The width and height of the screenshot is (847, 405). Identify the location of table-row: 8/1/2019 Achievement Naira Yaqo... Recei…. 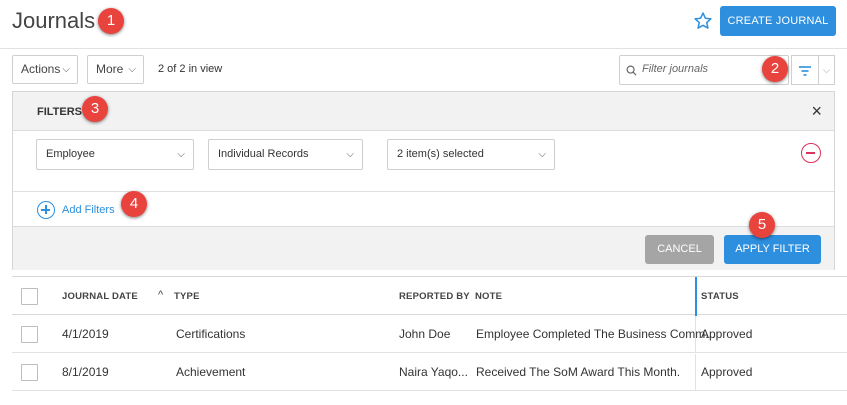
(429, 372).